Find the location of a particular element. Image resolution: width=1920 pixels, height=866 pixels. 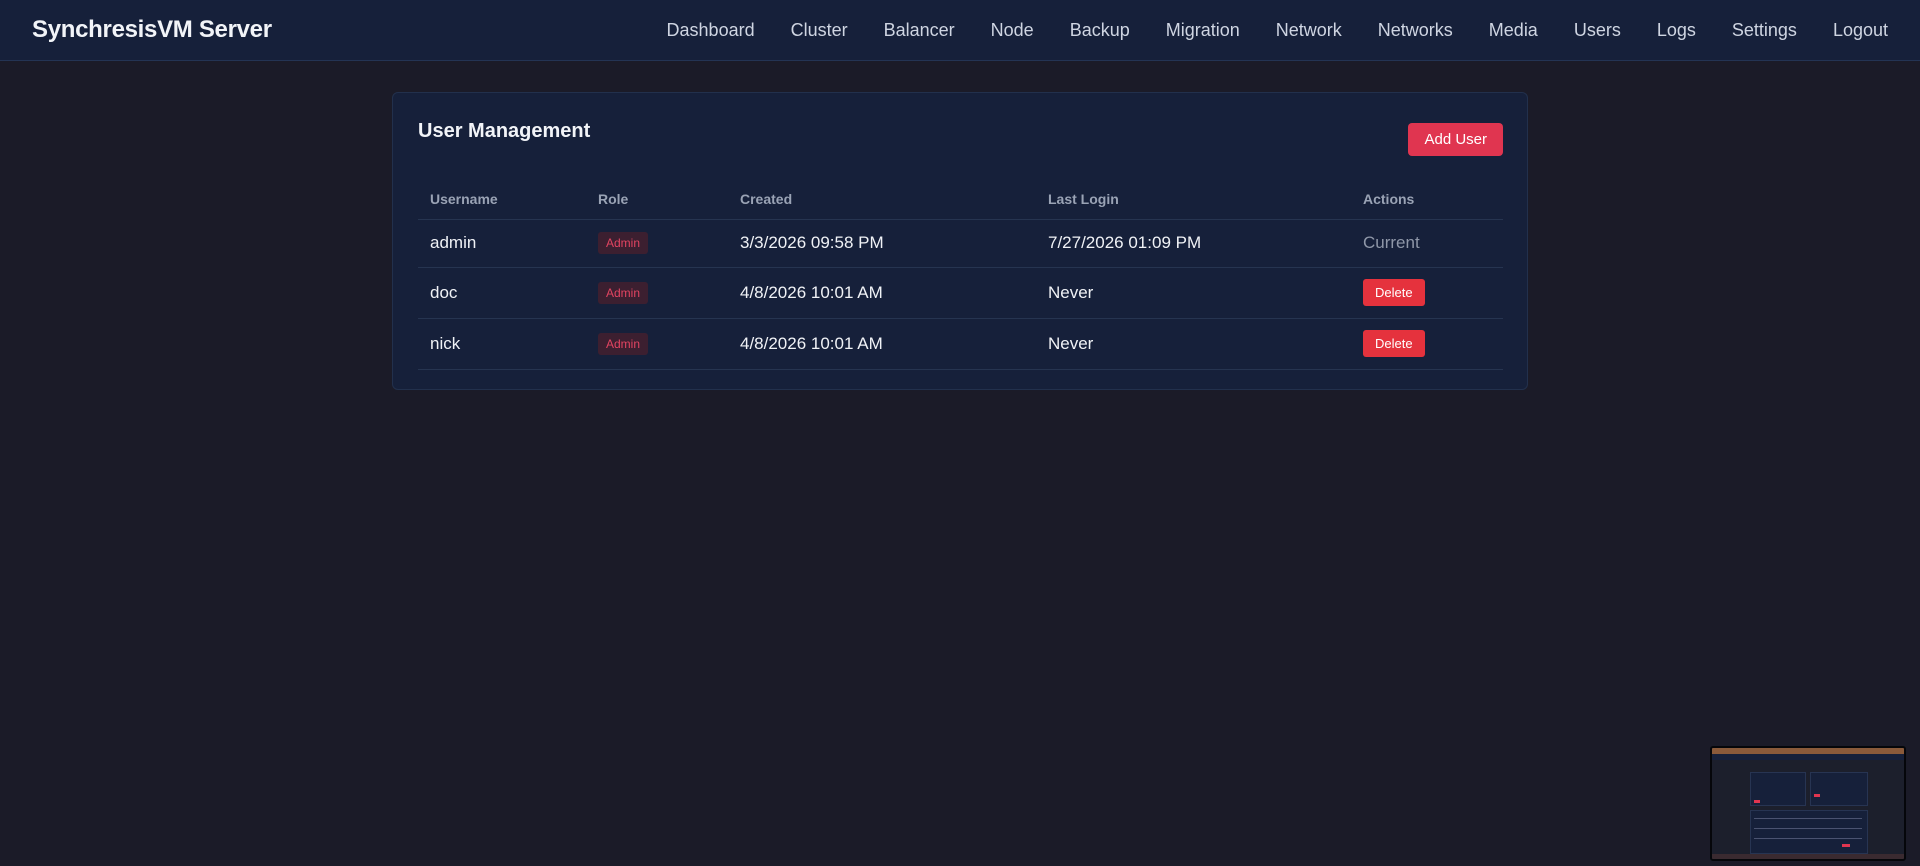

created-cell: 3/3/2026 09:58 PM is located at coordinates (882, 243).